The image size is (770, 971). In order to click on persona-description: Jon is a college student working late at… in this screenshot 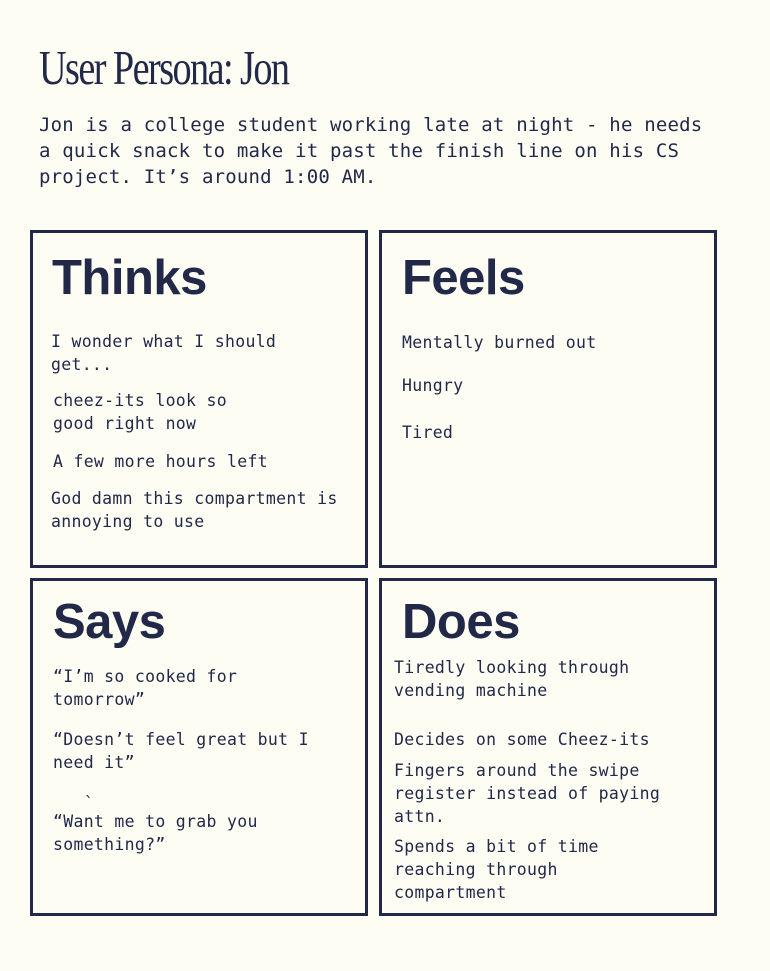, I will do `click(371, 151)`.